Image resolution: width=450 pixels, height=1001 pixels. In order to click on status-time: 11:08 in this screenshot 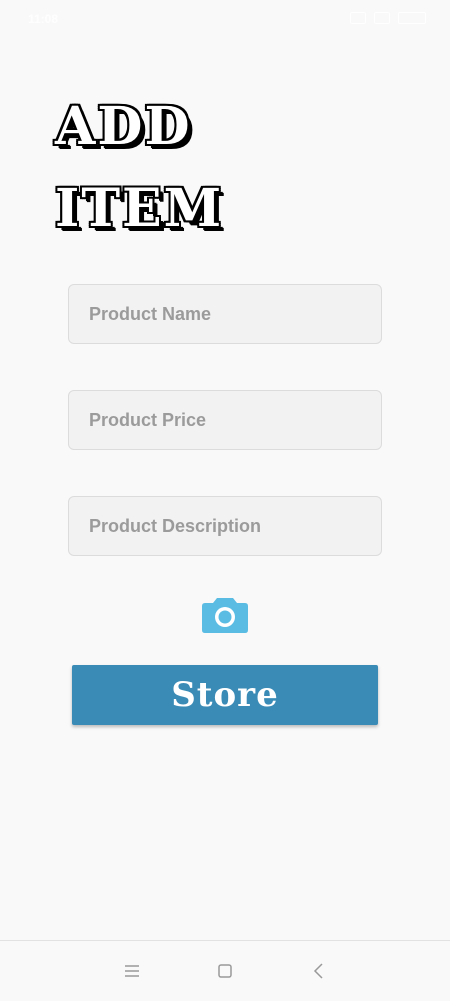, I will do `click(43, 19)`.